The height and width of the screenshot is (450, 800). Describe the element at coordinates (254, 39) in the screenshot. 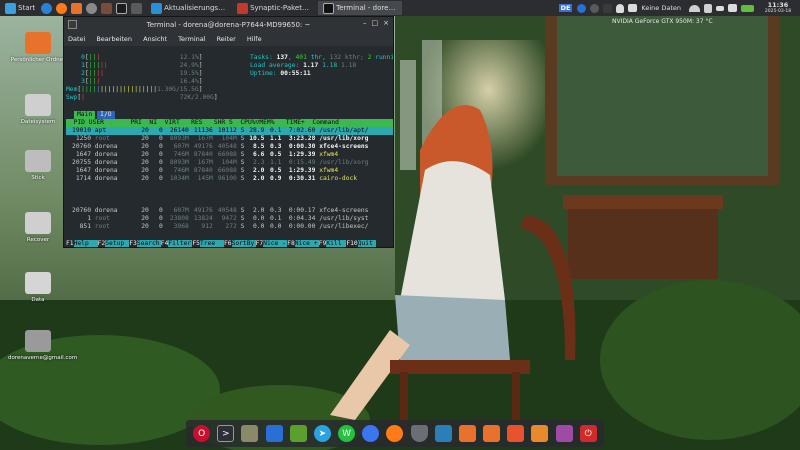

I see `menu-hilfe: Hilfe` at that location.